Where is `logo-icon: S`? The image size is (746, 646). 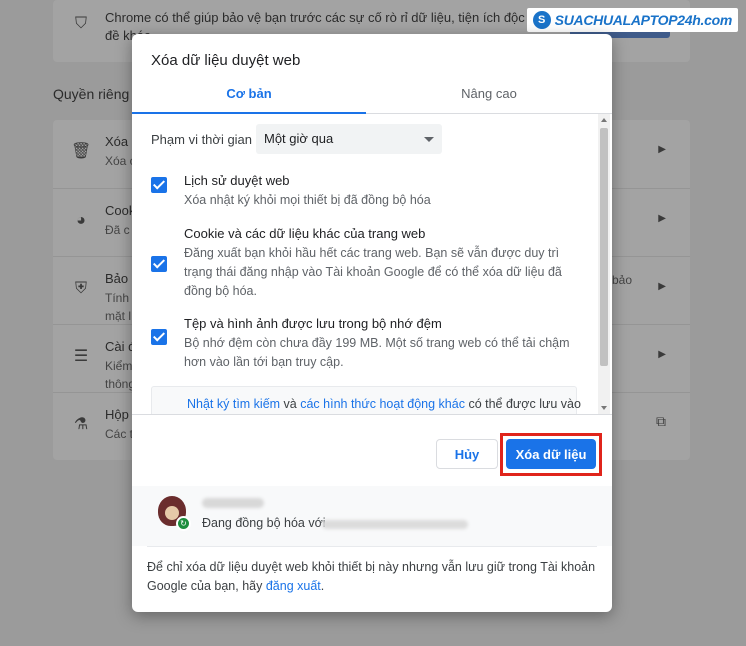 logo-icon: S is located at coordinates (541, 20).